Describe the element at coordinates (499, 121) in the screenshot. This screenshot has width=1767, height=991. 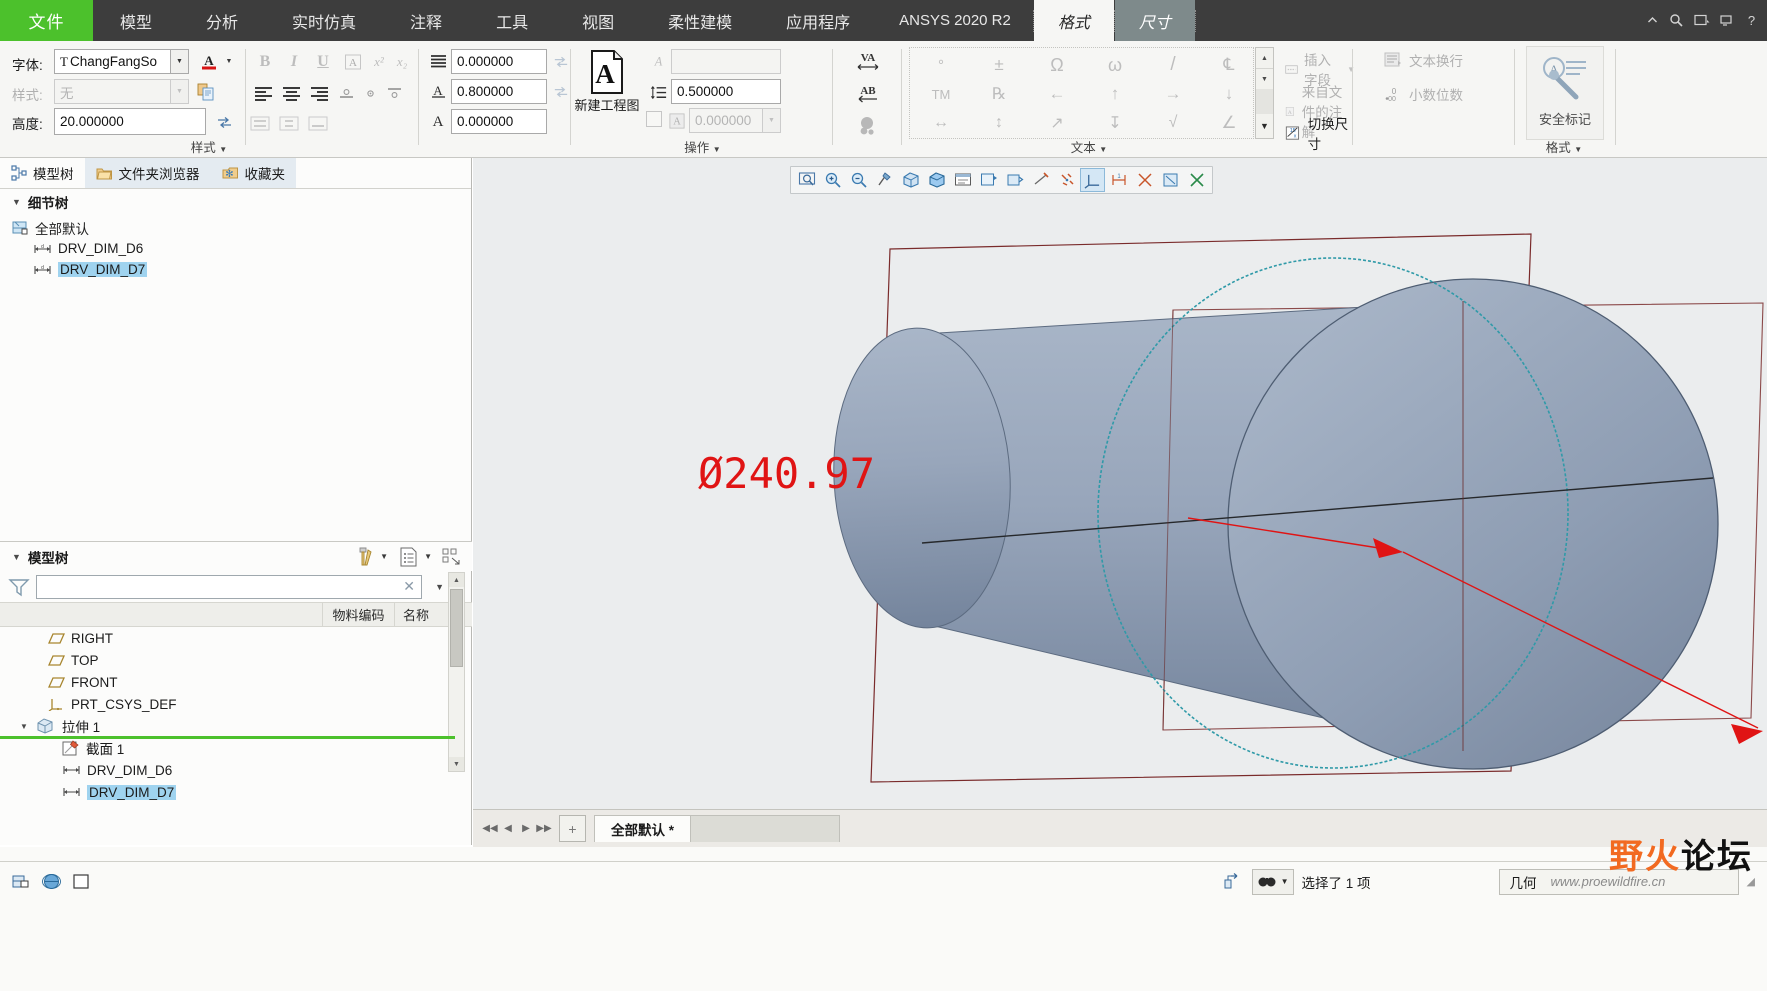
I see `slant-input: 0.000000` at that location.